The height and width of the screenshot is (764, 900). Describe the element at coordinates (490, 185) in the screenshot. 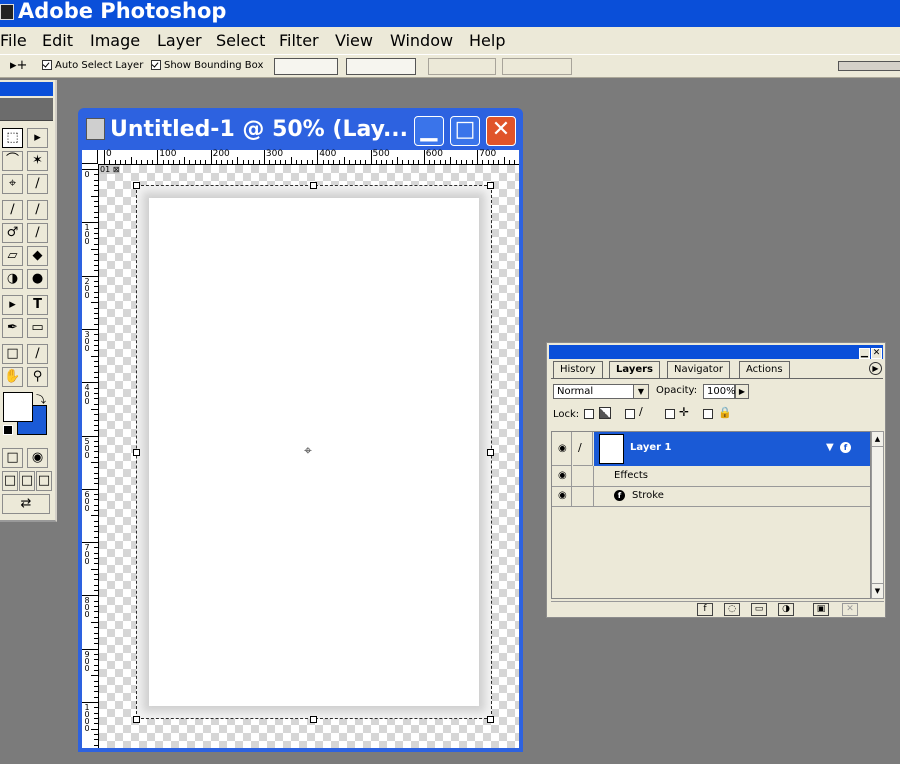

I see `transform-handle-top-right` at that location.